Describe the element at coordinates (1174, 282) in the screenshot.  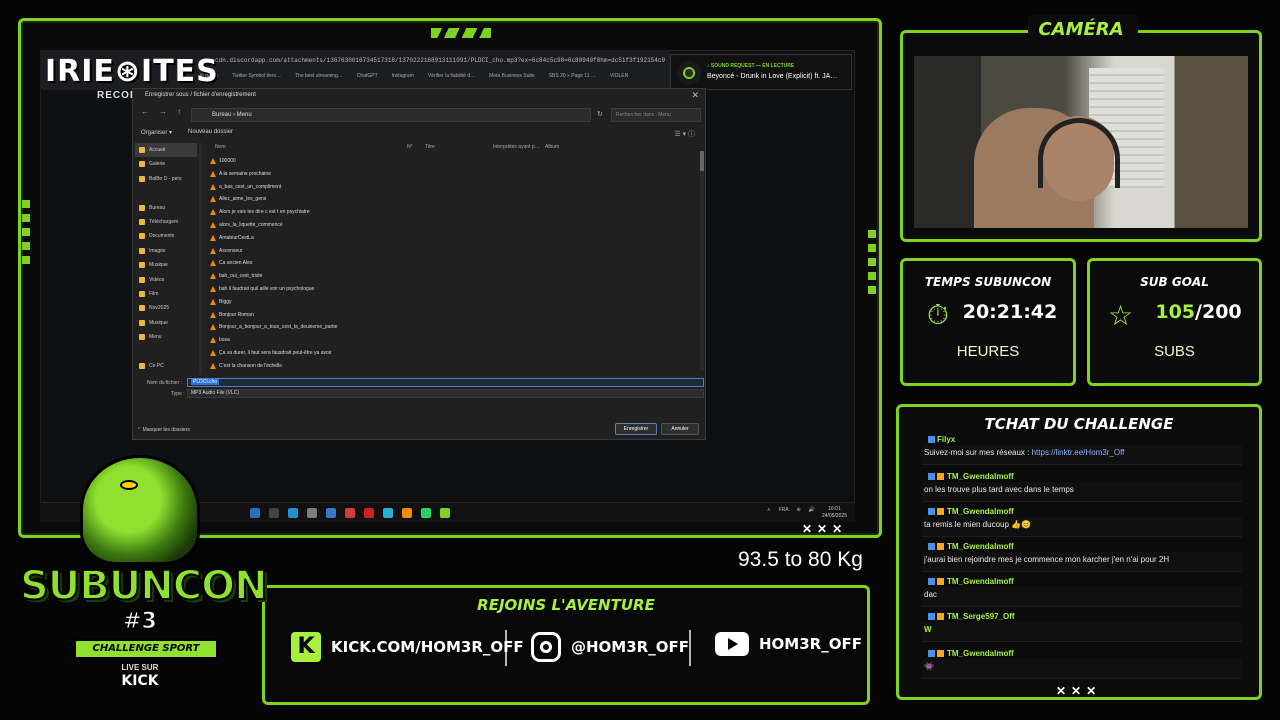
I see `subgoal-title: SUB GOAL` at that location.